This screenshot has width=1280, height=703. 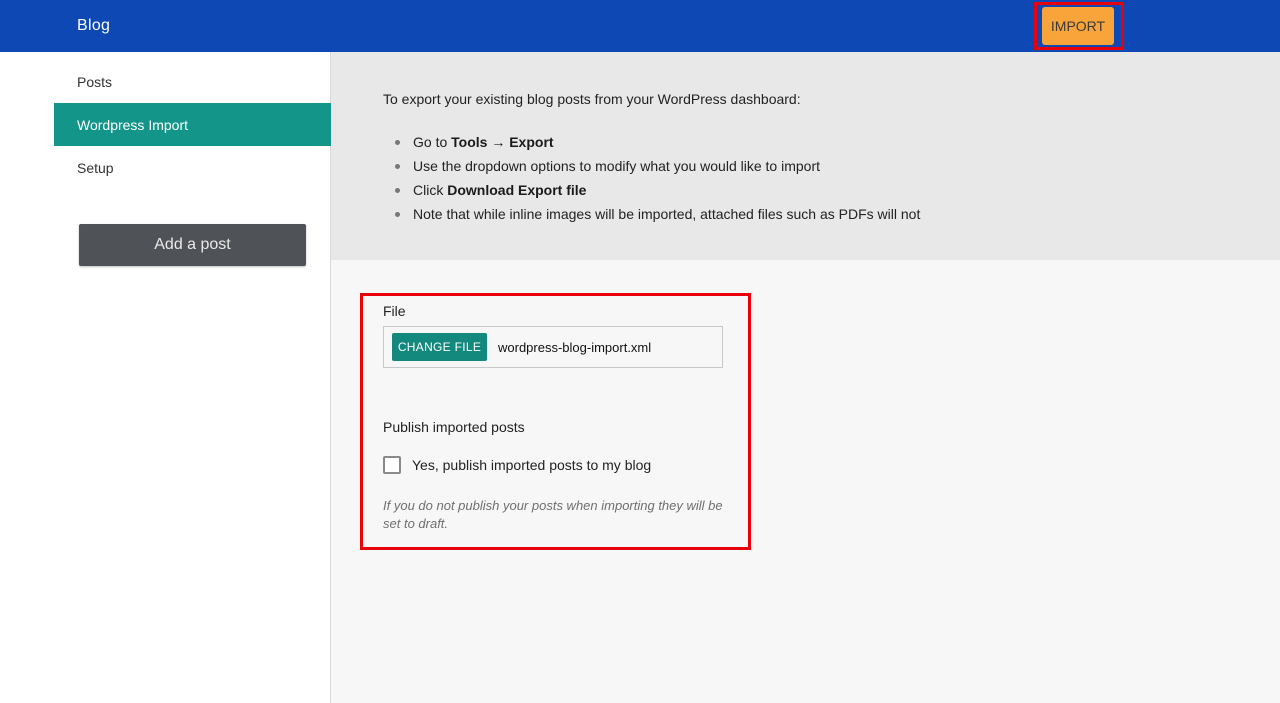 I want to click on change-file-button: CHANGE FILE, so click(x=439, y=347).